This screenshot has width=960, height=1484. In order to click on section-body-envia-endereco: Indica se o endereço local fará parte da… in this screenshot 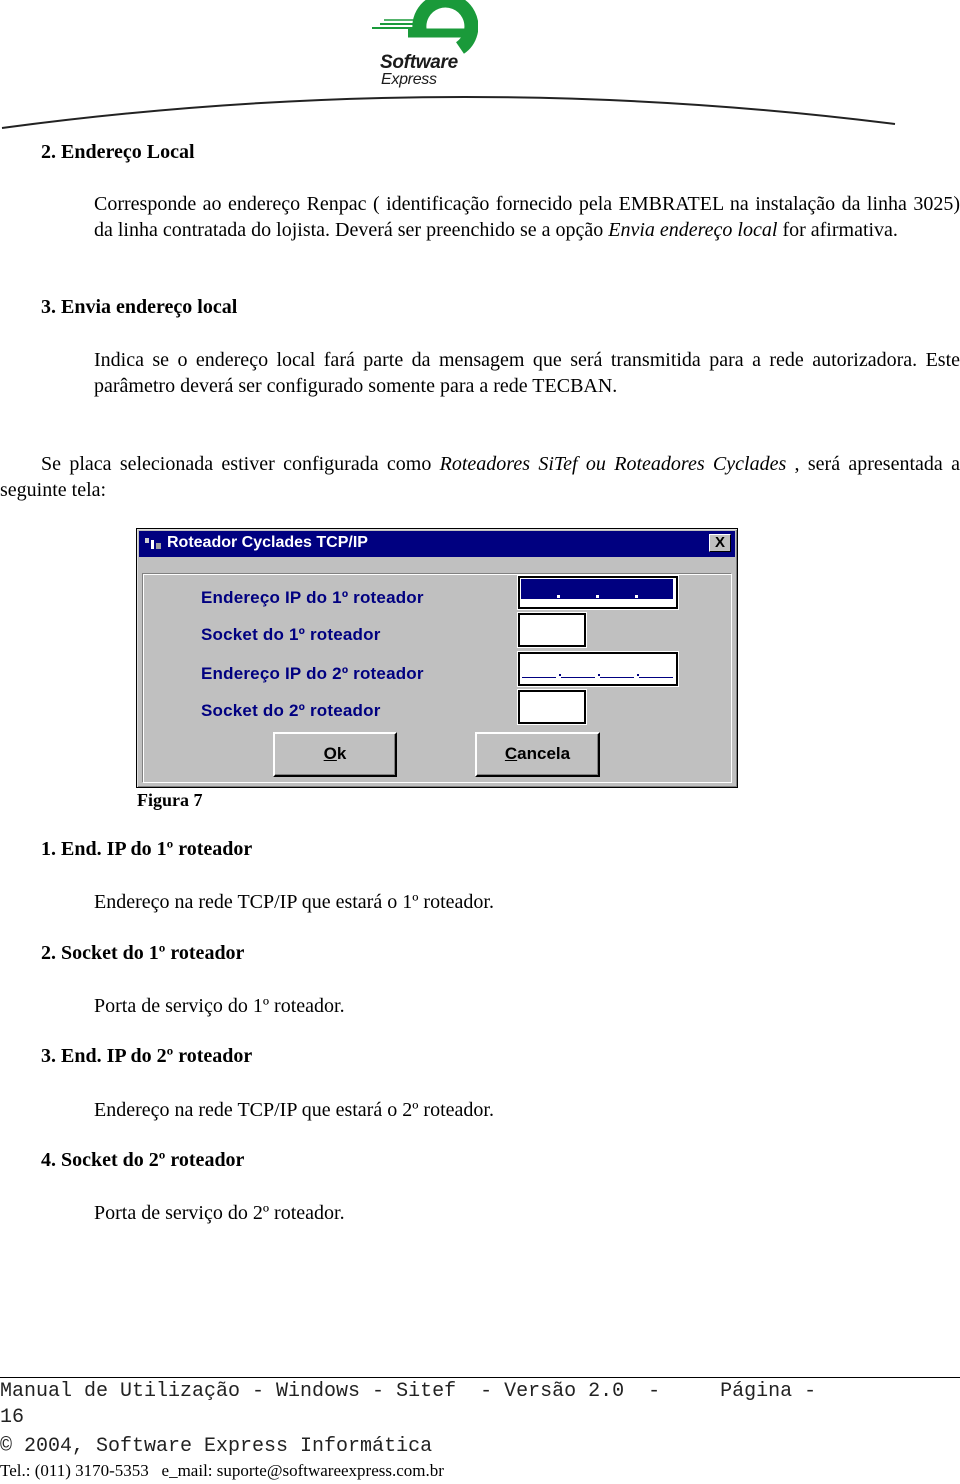, I will do `click(527, 373)`.